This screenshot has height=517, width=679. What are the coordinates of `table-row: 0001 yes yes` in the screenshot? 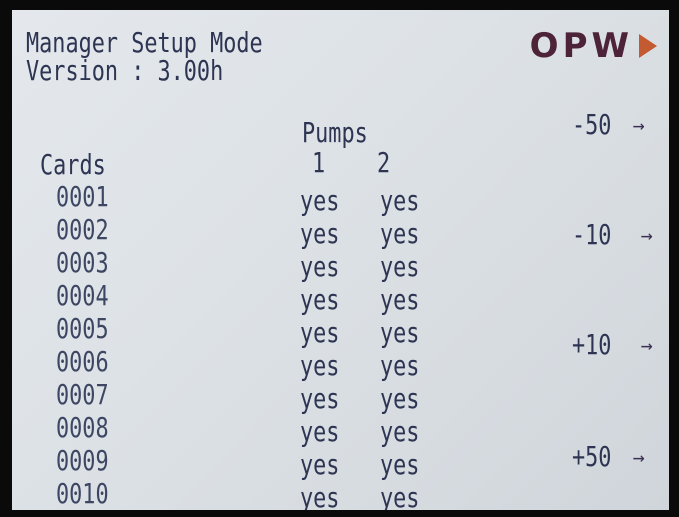 It's located at (256, 198).